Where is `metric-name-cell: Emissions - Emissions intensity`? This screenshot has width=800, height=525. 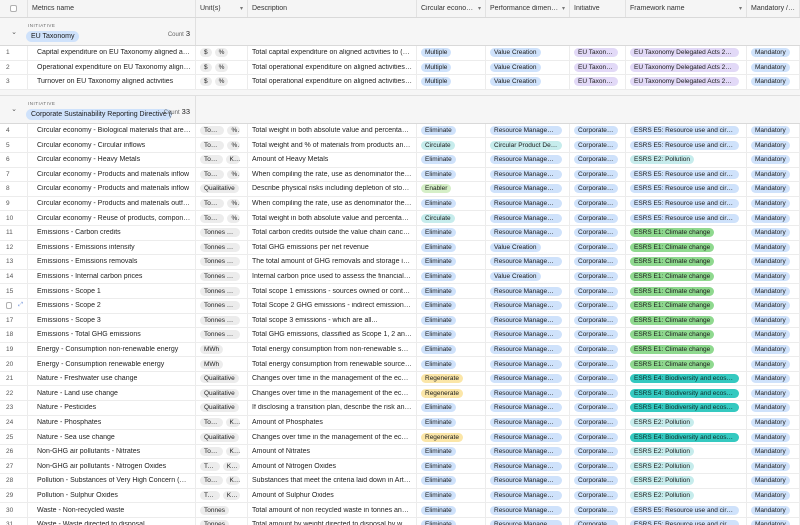
metric-name-cell: Emissions - Emissions intensity is located at coordinates (112, 247).